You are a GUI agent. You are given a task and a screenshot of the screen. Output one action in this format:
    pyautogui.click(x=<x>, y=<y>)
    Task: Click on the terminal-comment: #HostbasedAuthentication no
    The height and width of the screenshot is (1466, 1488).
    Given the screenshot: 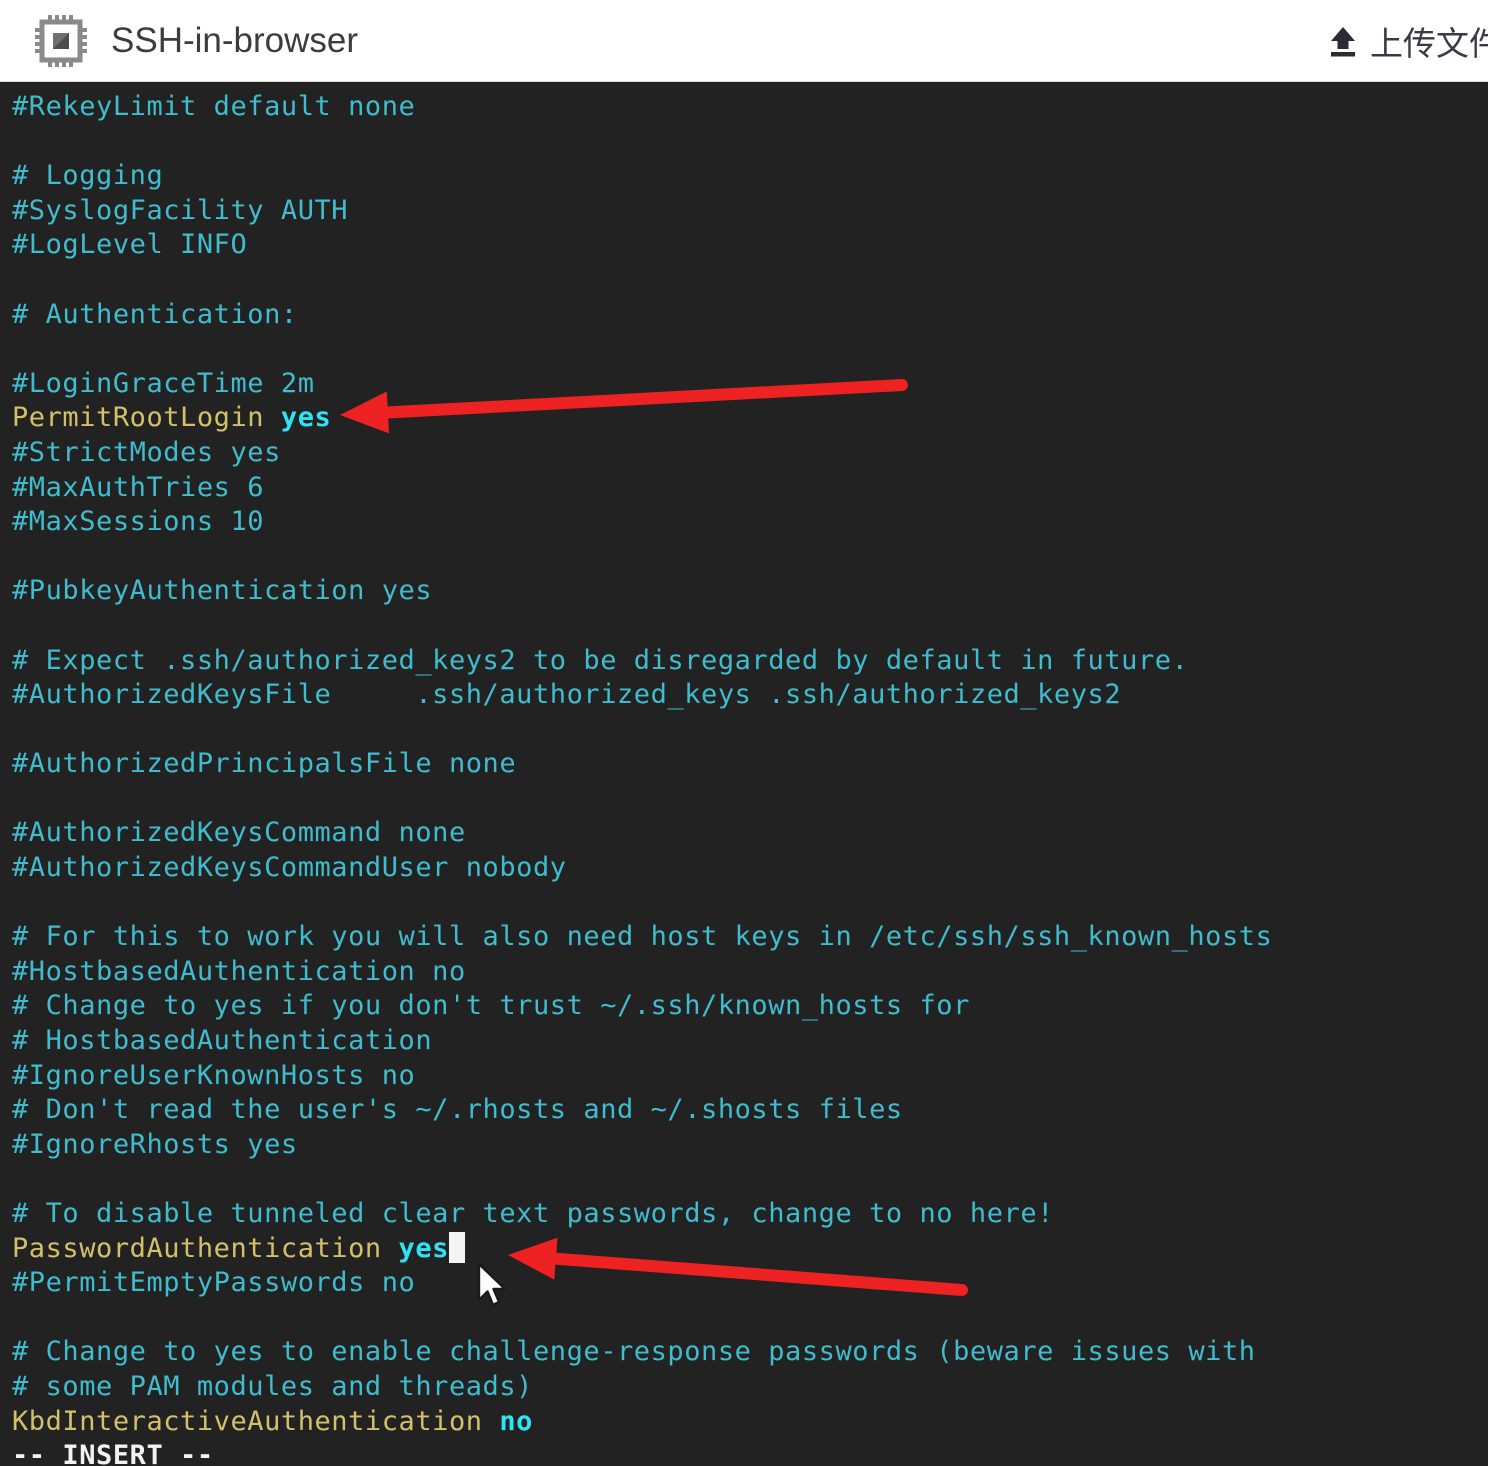 What is the action you would take?
    pyautogui.click(x=239, y=971)
    